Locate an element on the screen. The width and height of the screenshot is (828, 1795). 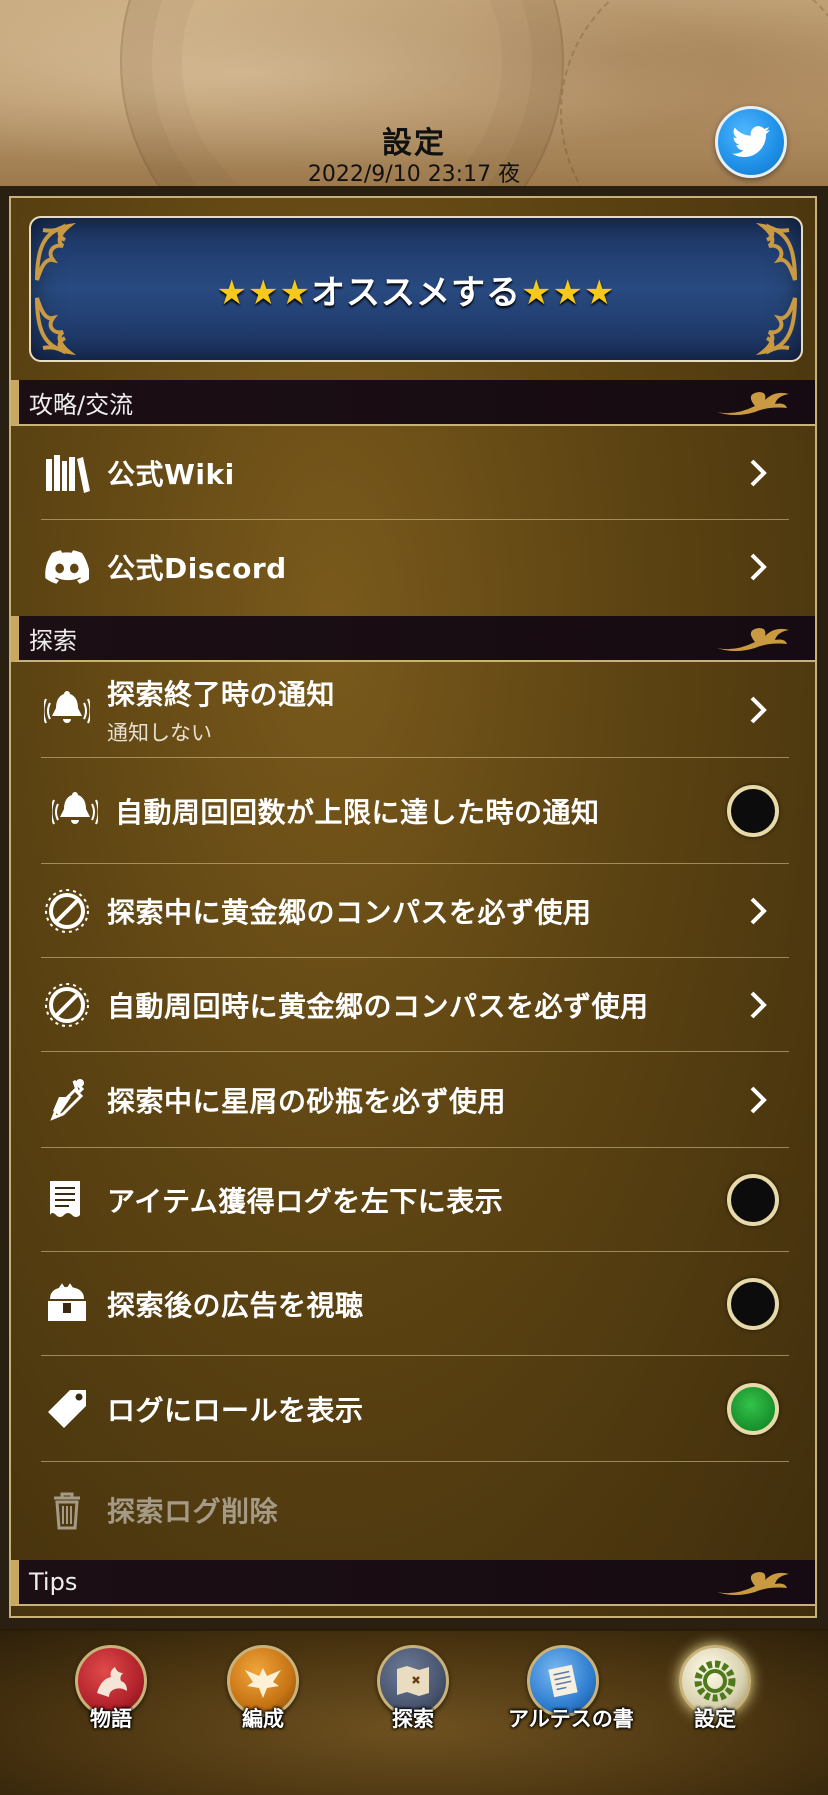
toggle-auto-loop-limit-notification is located at coordinates (753, 811).